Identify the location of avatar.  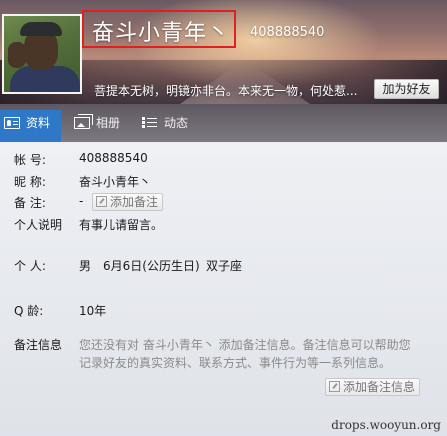
(42, 54).